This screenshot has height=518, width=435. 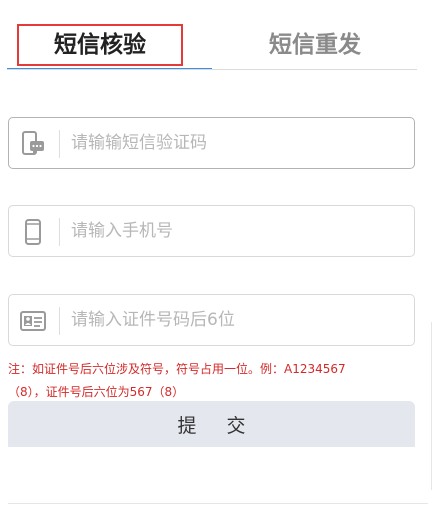 I want to click on bottom-divider, so click(x=218, y=503).